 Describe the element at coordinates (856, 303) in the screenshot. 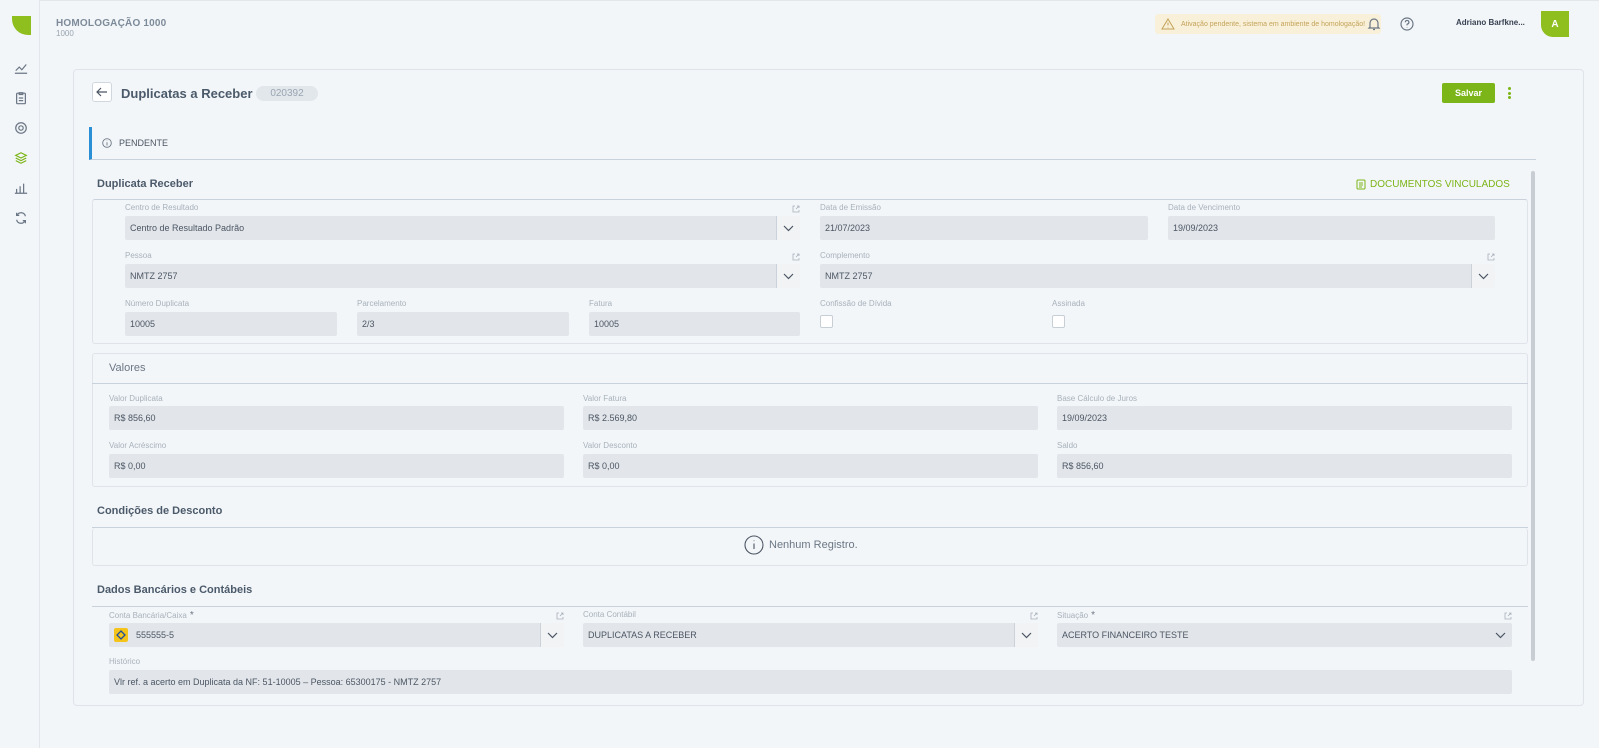

I see `label-confissao: Confissão de Dívida` at that location.